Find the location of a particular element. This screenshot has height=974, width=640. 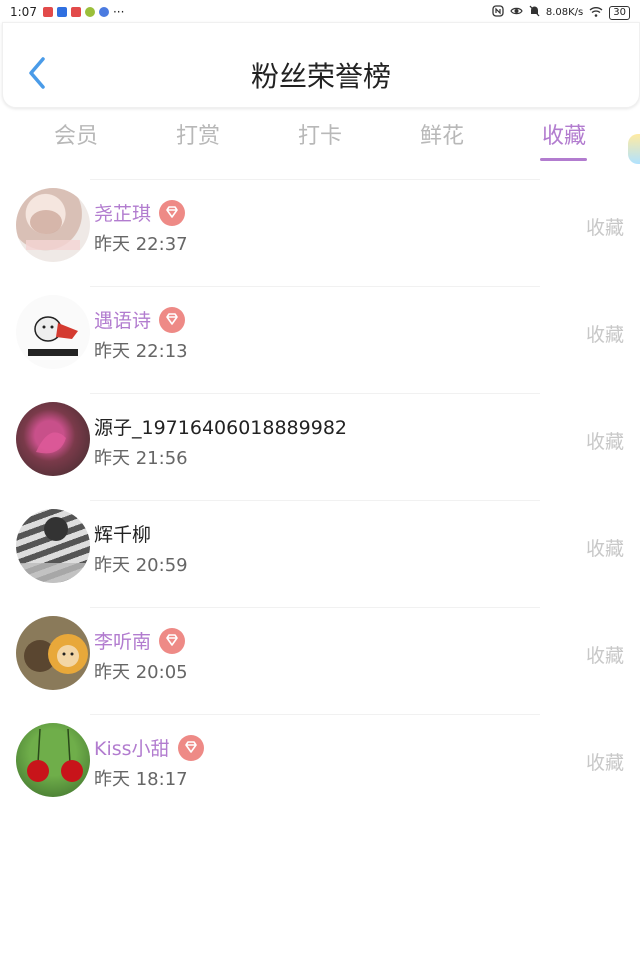

status-right: 8.08K/s 30 is located at coordinates (561, 12).